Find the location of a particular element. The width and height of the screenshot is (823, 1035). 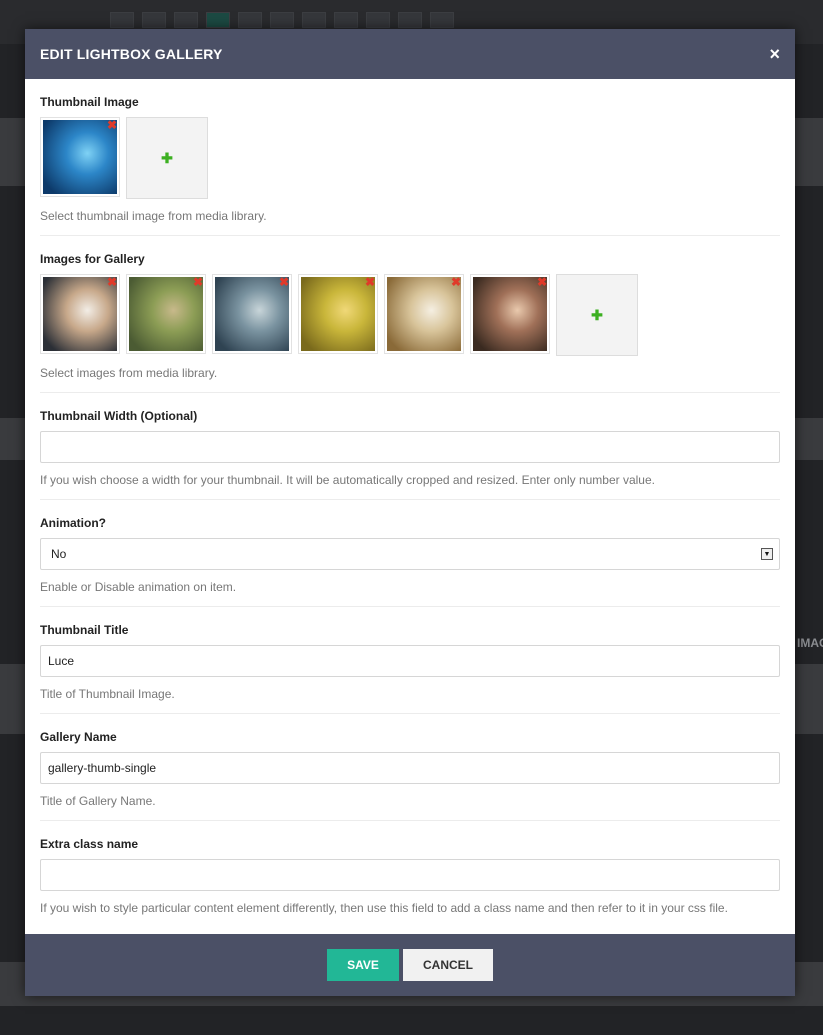

dropdown-arrow-icon: ▼ is located at coordinates (767, 554).